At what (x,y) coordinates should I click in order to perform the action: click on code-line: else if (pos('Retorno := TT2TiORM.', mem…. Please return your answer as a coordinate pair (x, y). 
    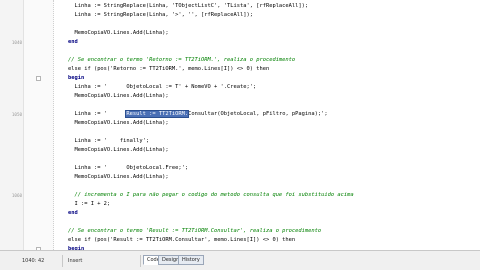
    Looking at the image, I should click on (162, 69).